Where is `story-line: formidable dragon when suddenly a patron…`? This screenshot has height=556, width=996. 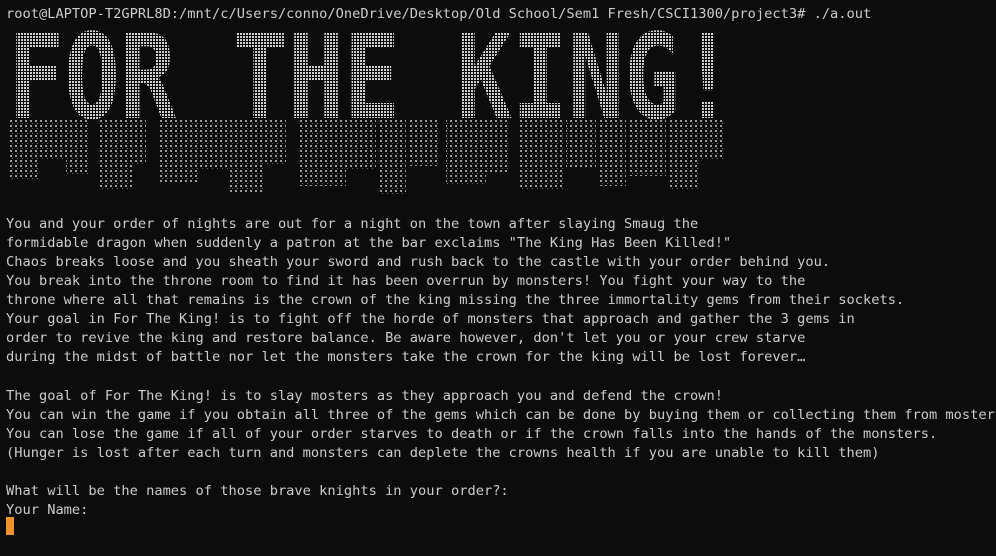 story-line: formidable dragon when suddenly a patron… is located at coordinates (369, 243).